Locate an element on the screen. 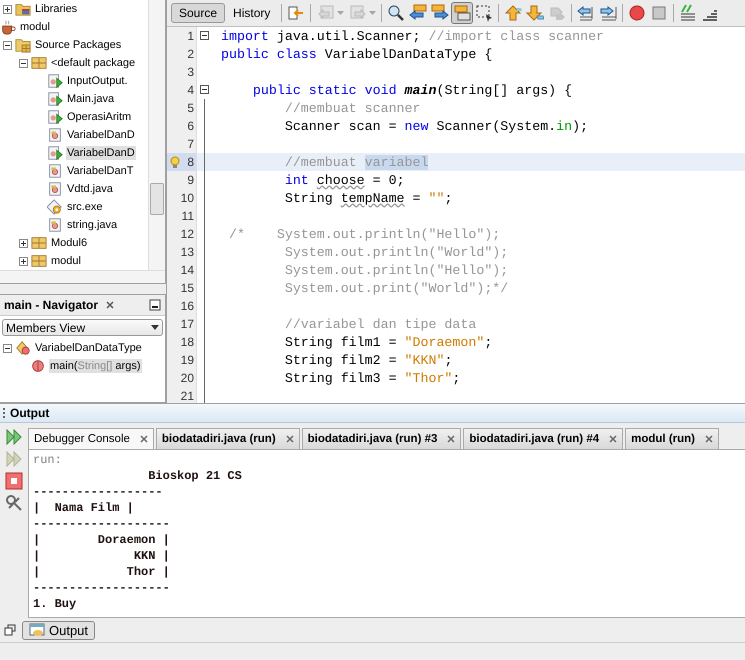 The image size is (745, 660). line-number: 11 is located at coordinates (188, 216).